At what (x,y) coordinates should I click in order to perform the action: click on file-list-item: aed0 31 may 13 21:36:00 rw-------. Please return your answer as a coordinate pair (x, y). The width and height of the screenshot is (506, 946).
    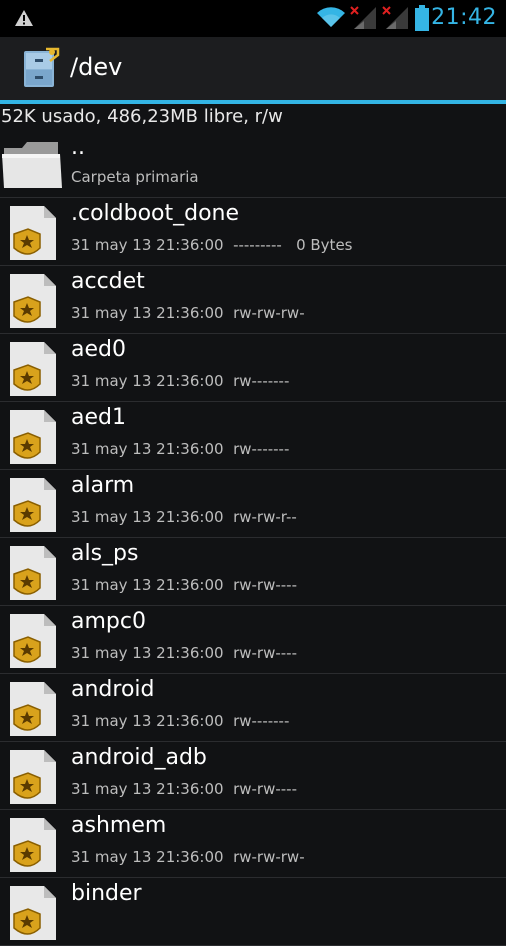
    Looking at the image, I should click on (253, 368).